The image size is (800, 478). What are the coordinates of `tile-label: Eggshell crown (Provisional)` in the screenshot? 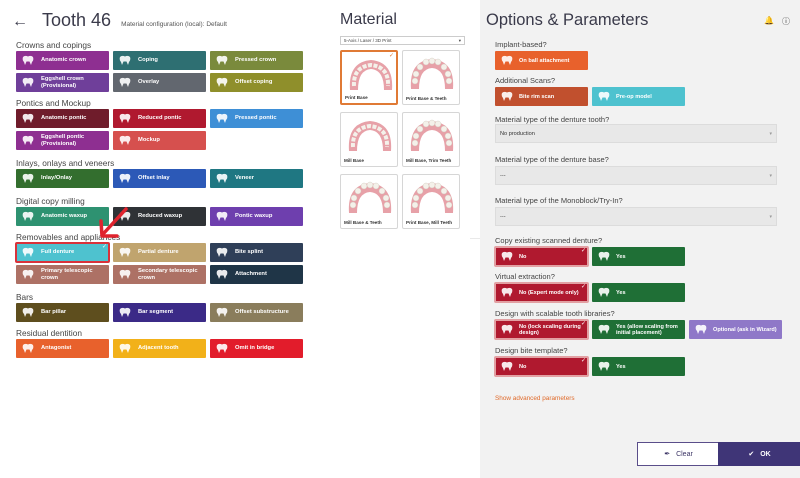 It's located at (62, 82).